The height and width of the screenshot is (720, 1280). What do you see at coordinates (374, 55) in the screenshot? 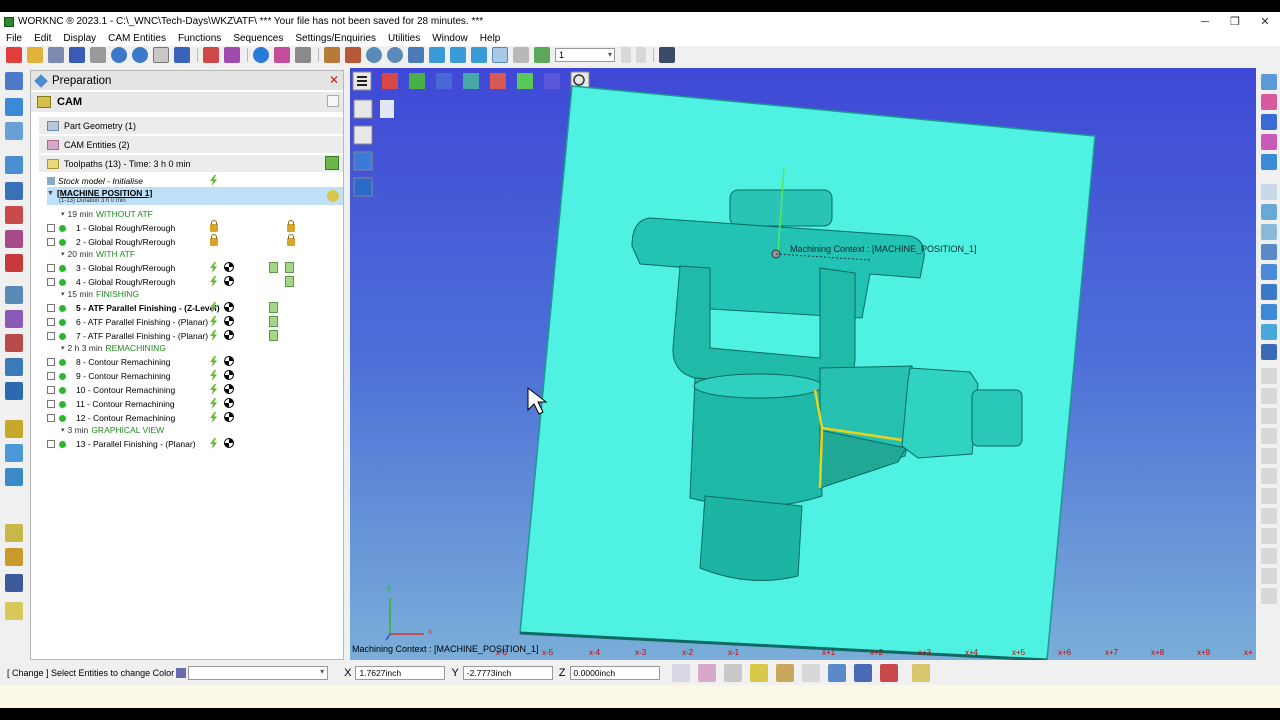
I see `zoom-window-icon` at bounding box center [374, 55].